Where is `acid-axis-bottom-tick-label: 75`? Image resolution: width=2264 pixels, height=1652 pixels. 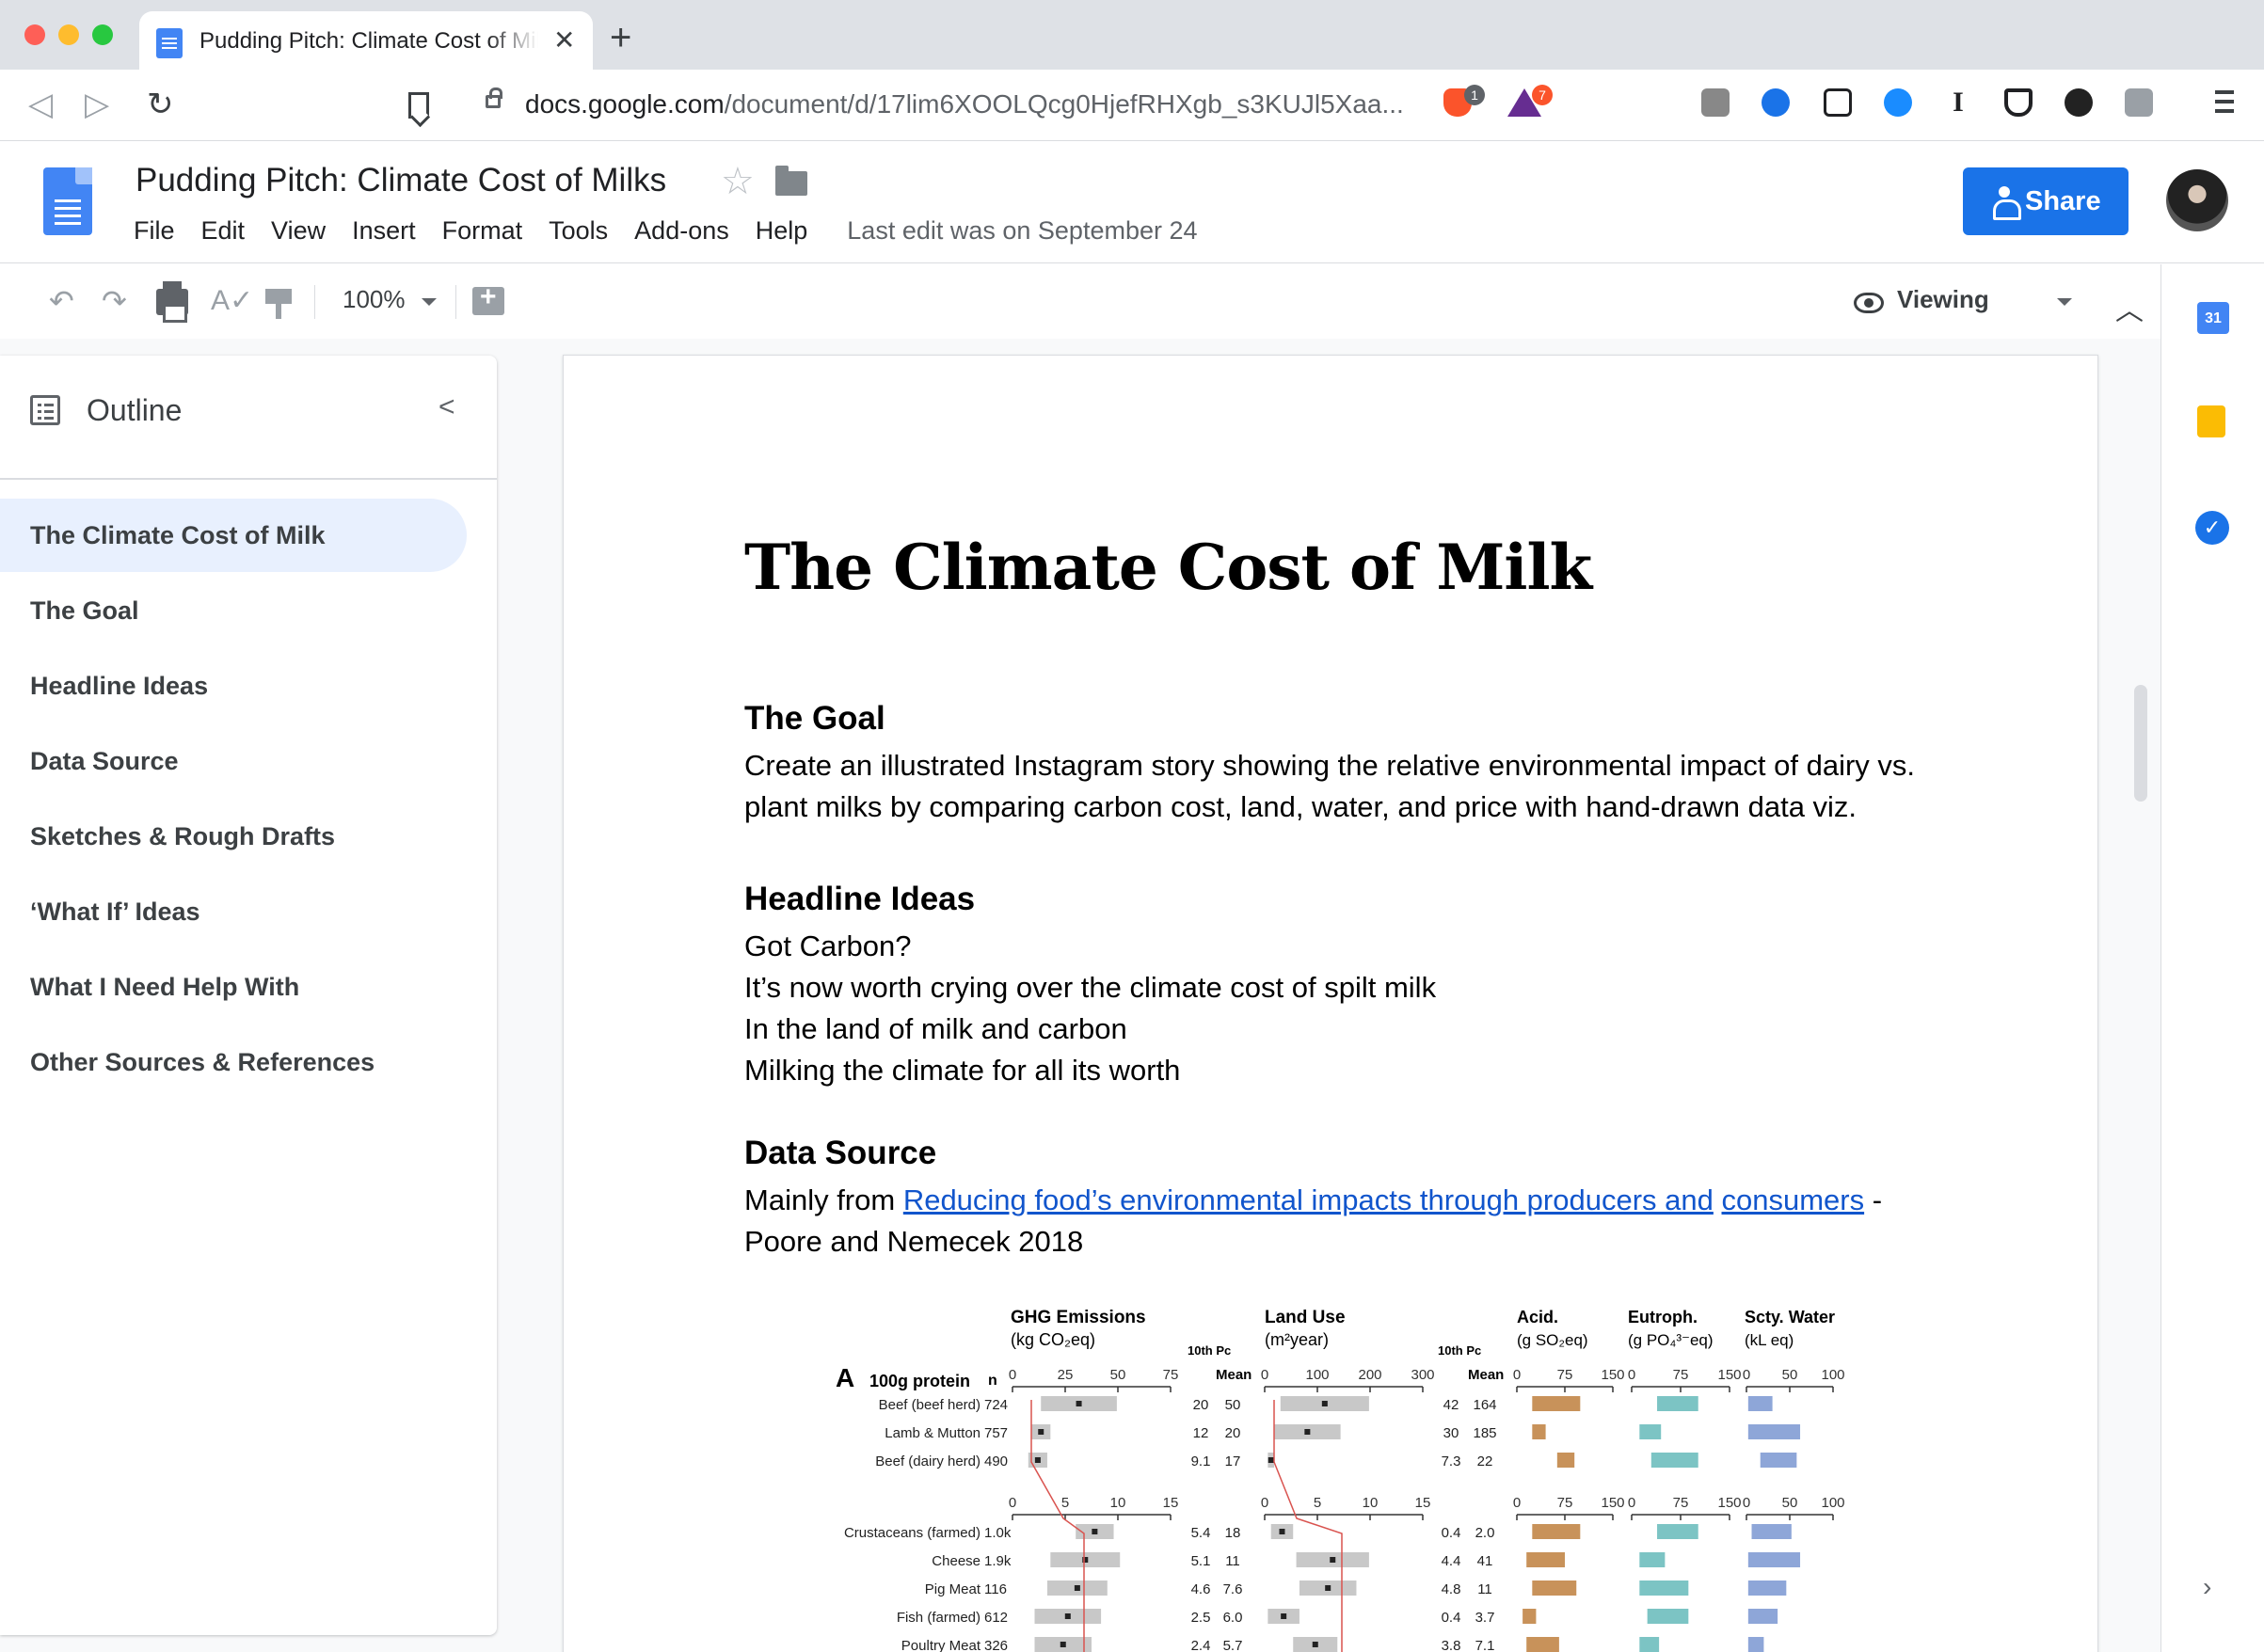
acid-axis-bottom-tick-label: 75 is located at coordinates (1565, 1503).